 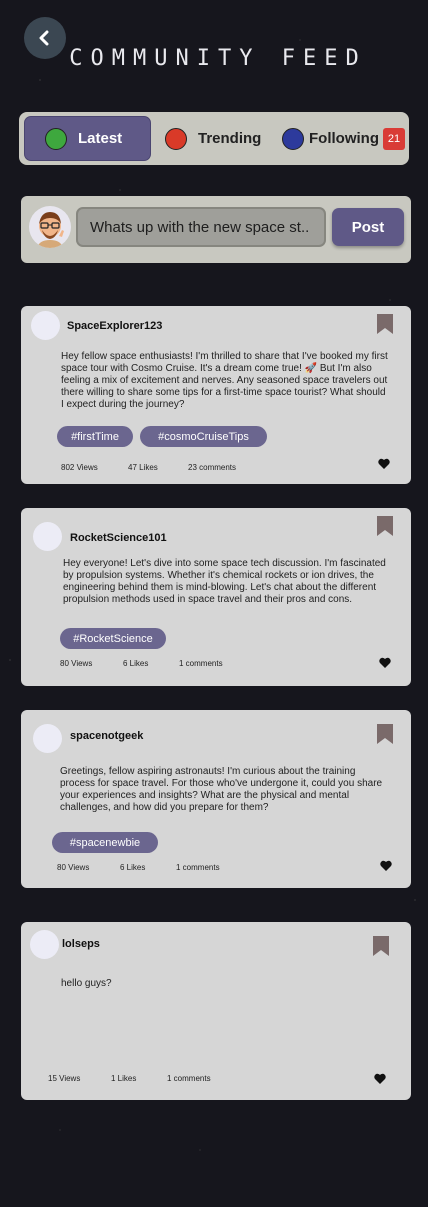 I want to click on tab-trending: Trending, so click(x=213, y=138).